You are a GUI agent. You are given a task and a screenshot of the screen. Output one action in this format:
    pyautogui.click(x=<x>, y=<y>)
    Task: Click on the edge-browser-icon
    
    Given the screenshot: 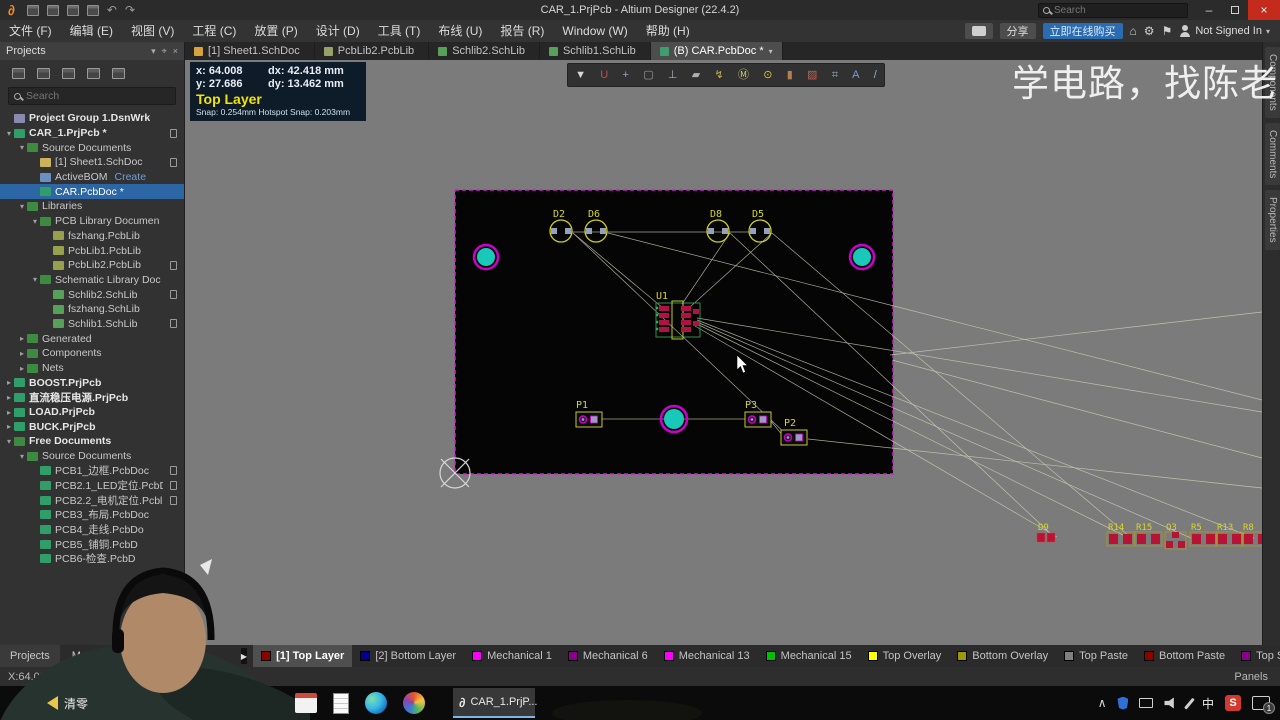 What is the action you would take?
    pyautogui.click(x=376, y=703)
    